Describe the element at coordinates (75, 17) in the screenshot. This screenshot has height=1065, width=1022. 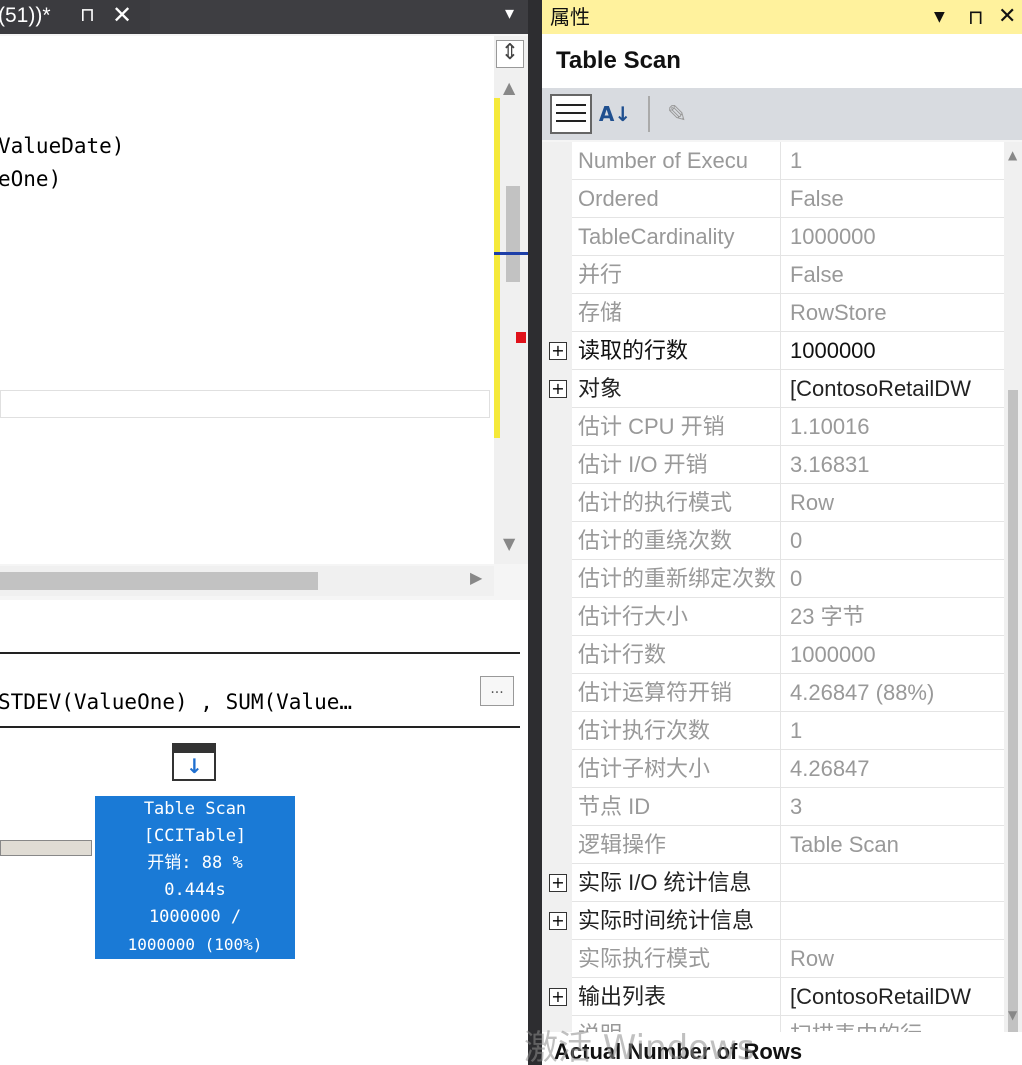
I see `query-tab: (51))* ⊓ ✕` at that location.